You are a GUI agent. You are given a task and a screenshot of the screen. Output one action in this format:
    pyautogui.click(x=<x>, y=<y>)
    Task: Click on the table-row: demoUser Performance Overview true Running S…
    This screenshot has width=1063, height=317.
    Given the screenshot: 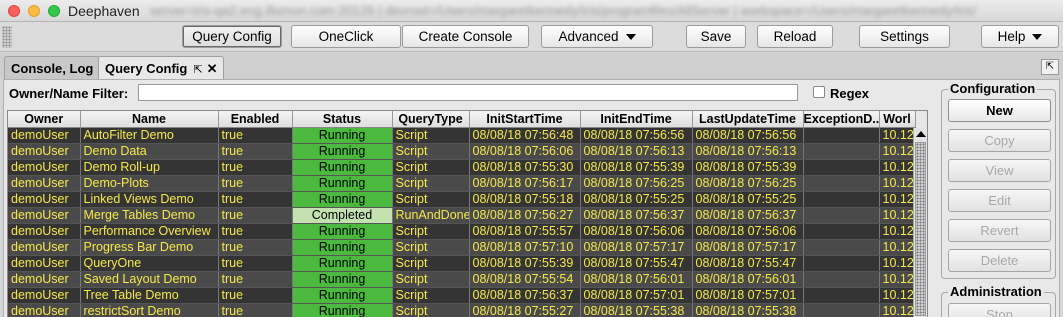 What is the action you would take?
    pyautogui.click(x=462, y=231)
    